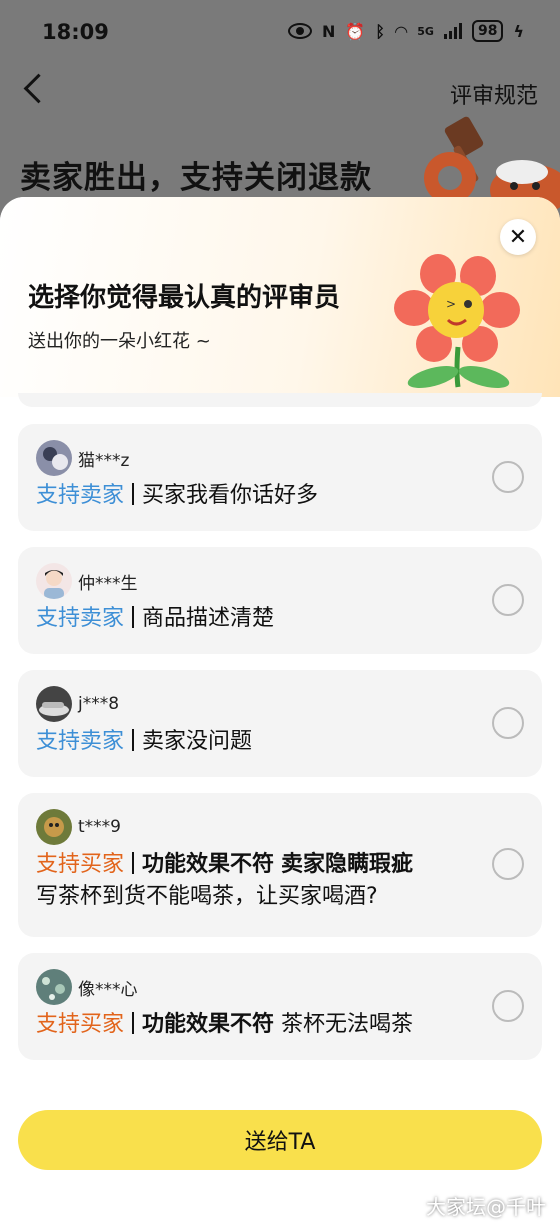 Image resolution: width=560 pixels, height=1230 pixels. What do you see at coordinates (487, 31) in the screenshot?
I see `battery-icon: 98` at bounding box center [487, 31].